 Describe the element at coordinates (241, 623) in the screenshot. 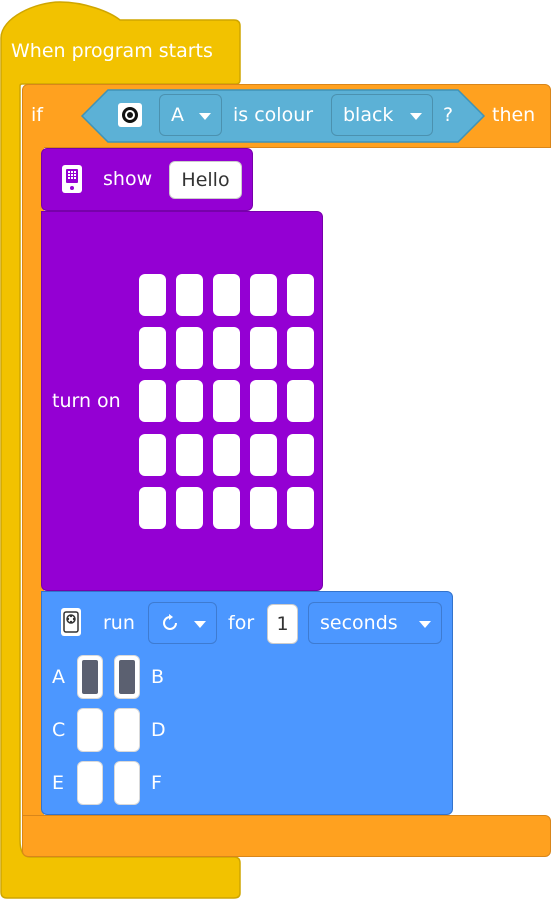

I see `for-label: for` at that location.